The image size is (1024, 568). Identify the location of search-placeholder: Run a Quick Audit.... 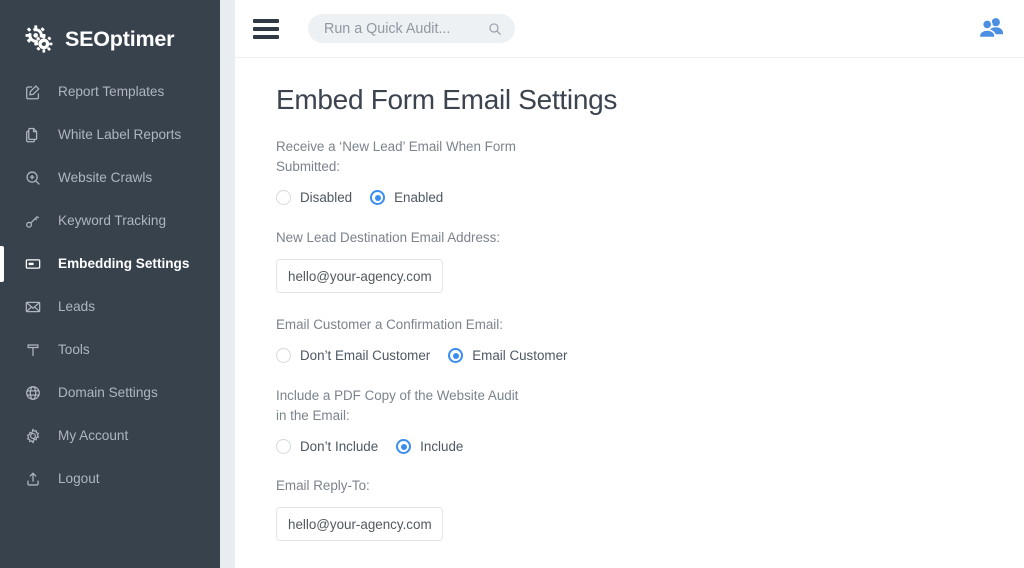
(387, 28).